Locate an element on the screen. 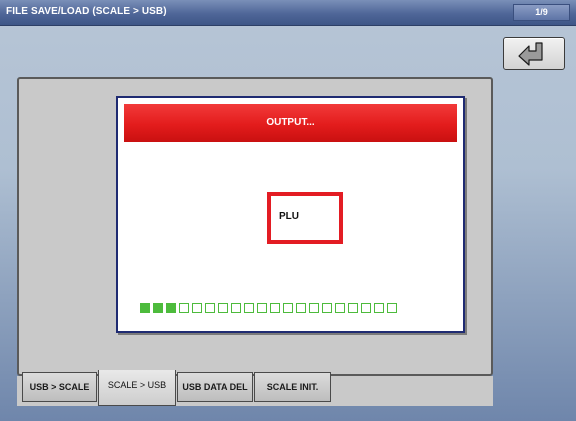 The height and width of the screenshot is (421, 576). title-bar: FILE SAVE/LOAD (SCALE > USB) 1/9 is located at coordinates (288, 13).